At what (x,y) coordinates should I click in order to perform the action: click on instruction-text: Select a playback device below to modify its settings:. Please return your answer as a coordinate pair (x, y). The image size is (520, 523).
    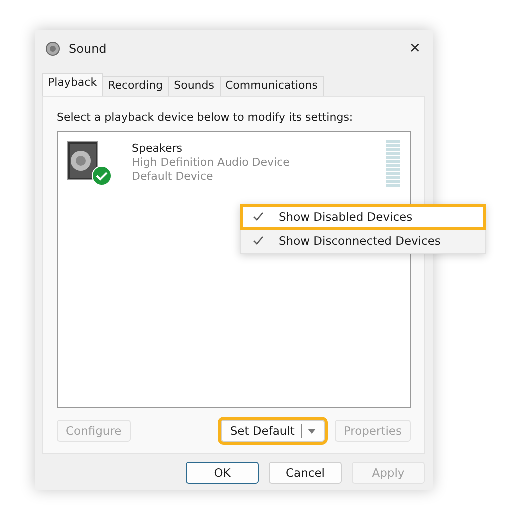
    Looking at the image, I should click on (205, 117).